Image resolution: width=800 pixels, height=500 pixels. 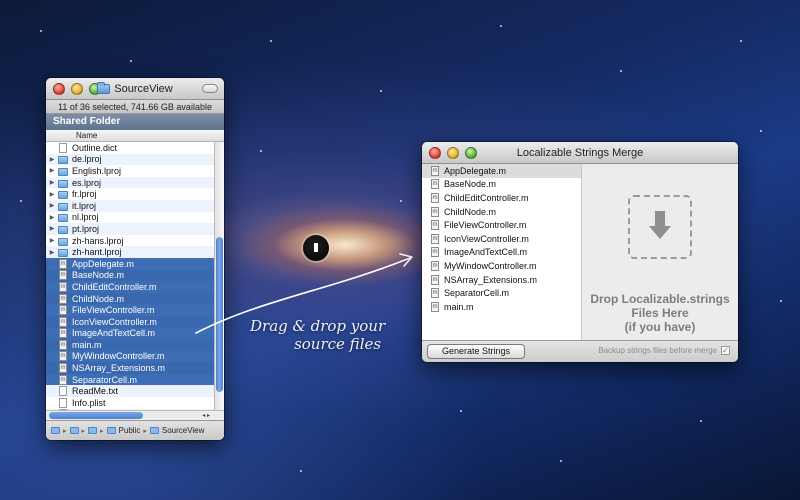 What do you see at coordinates (486, 252) in the screenshot?
I see `source-file-name: ImageAndTextCell.m` at bounding box center [486, 252].